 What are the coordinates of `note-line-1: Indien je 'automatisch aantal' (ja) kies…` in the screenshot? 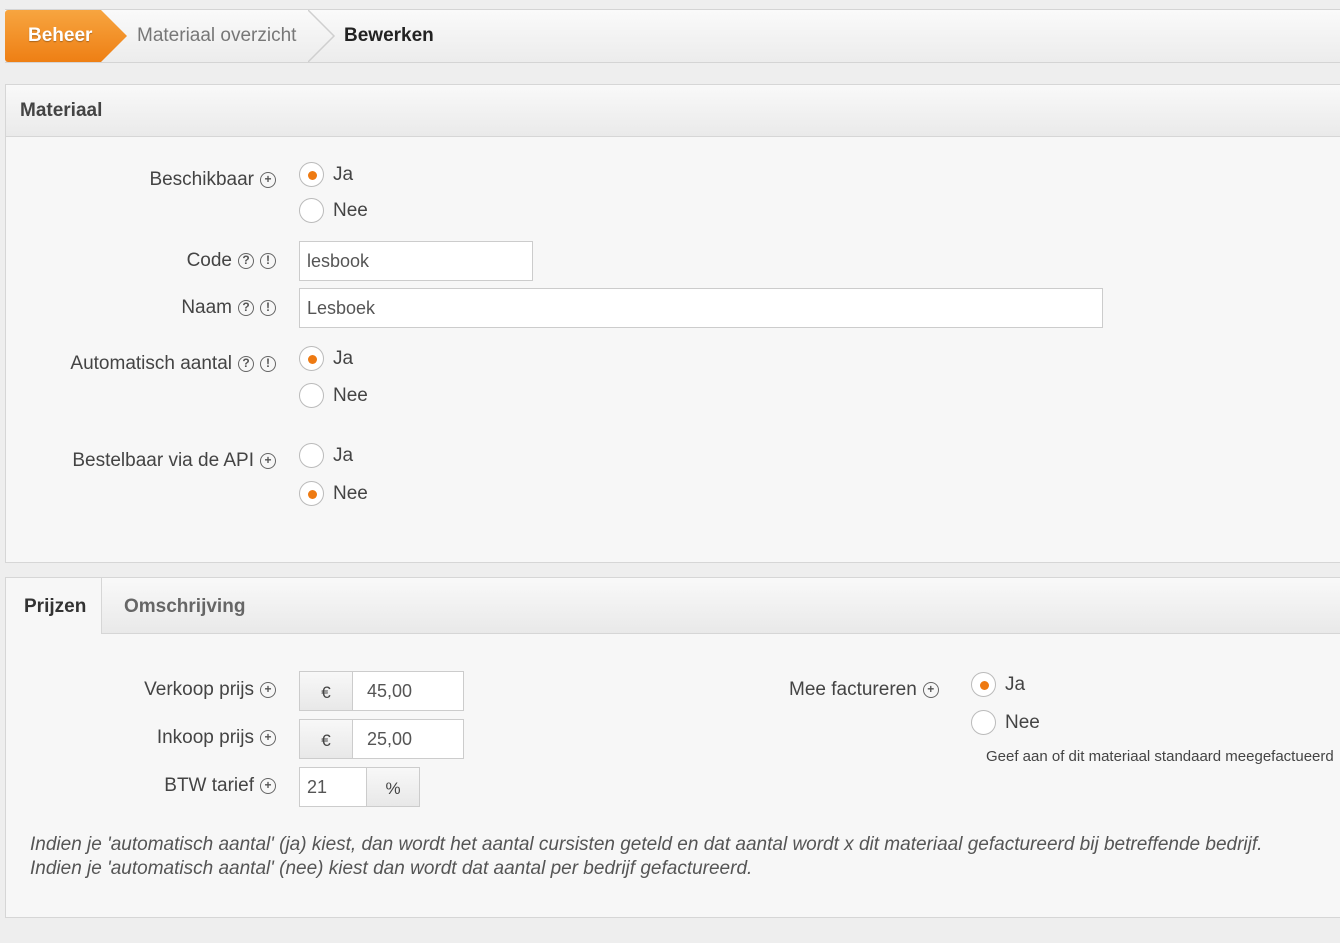 It's located at (646, 844).